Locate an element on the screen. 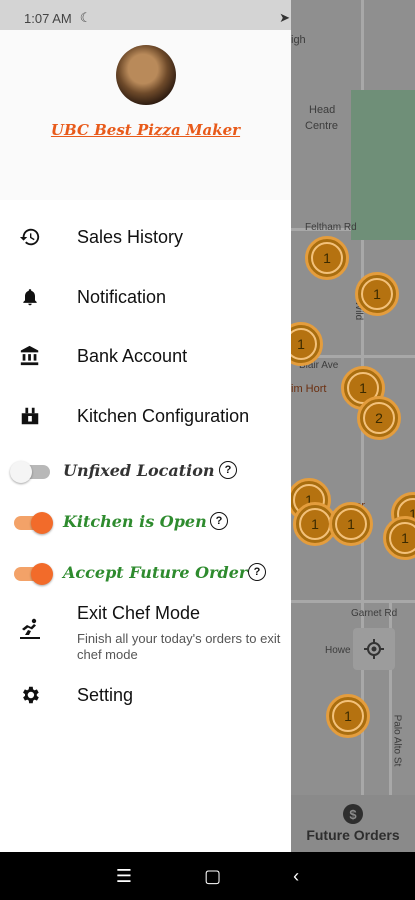 The width and height of the screenshot is (415, 900). menu-item-sales-history: Sales History is located at coordinates (145, 237).